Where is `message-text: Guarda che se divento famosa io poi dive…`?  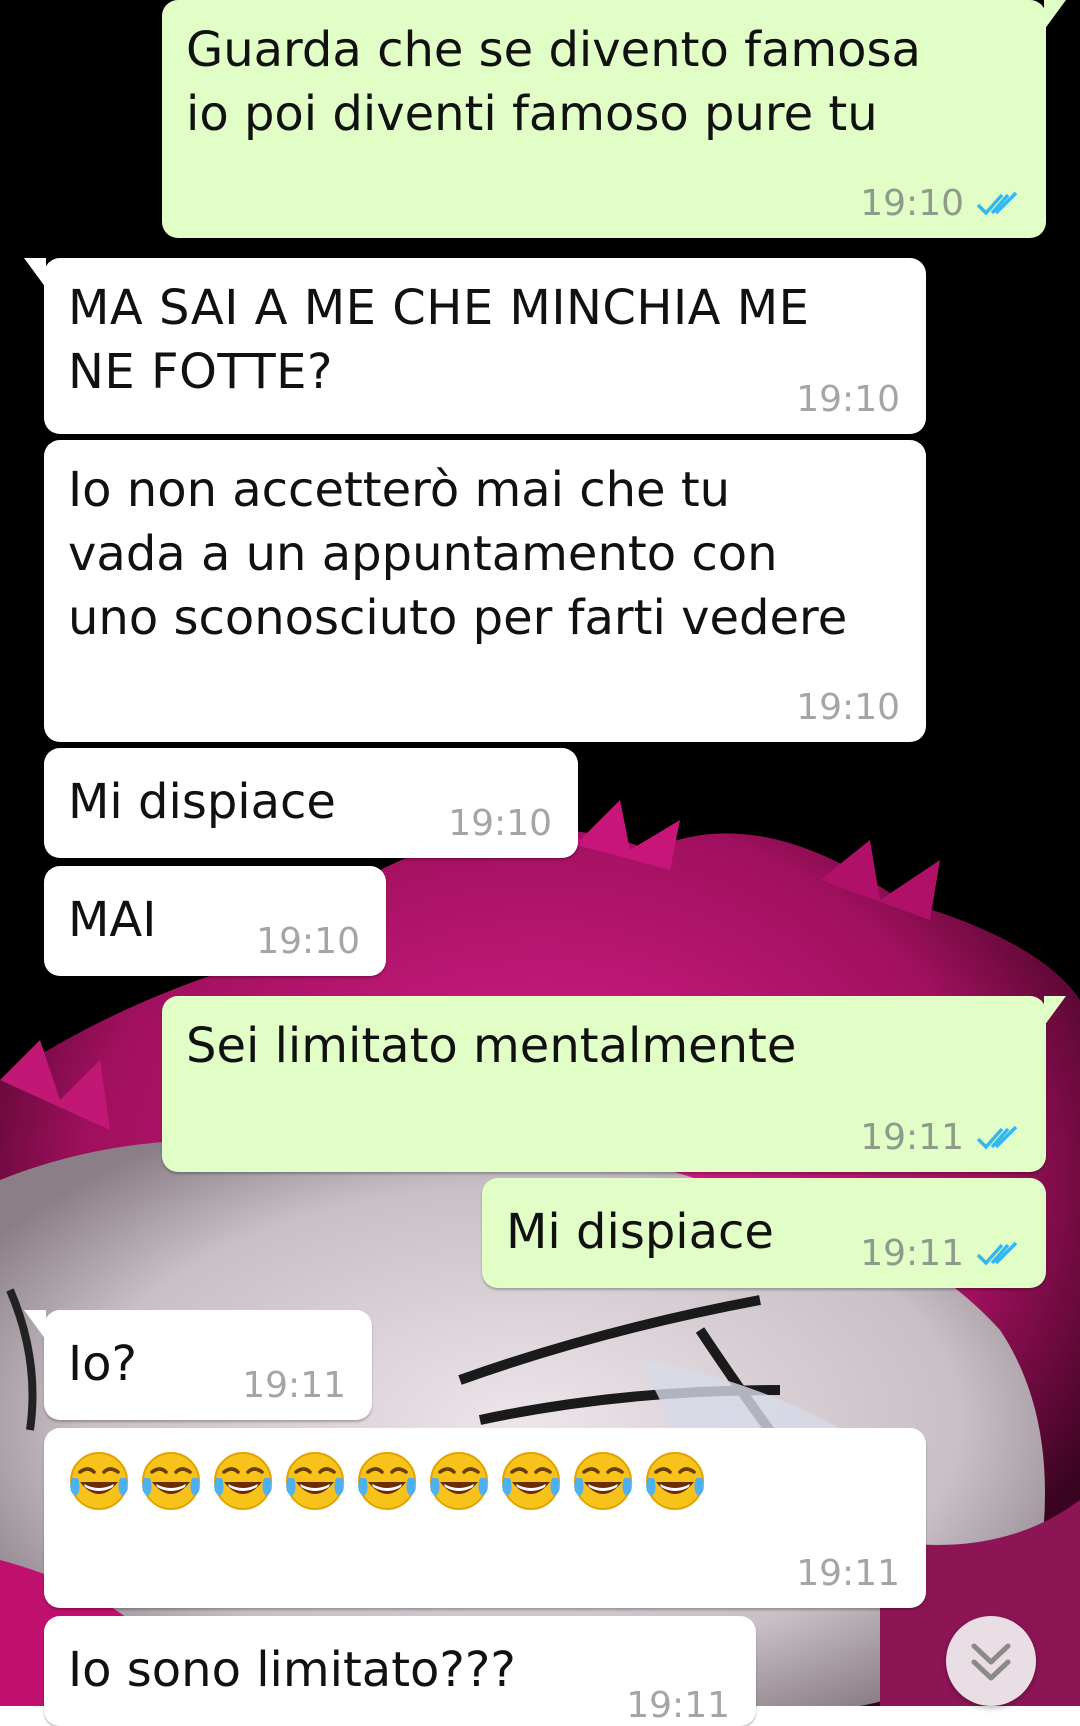
message-text: Guarda che se divento famosa io poi dive… is located at coordinates (553, 82).